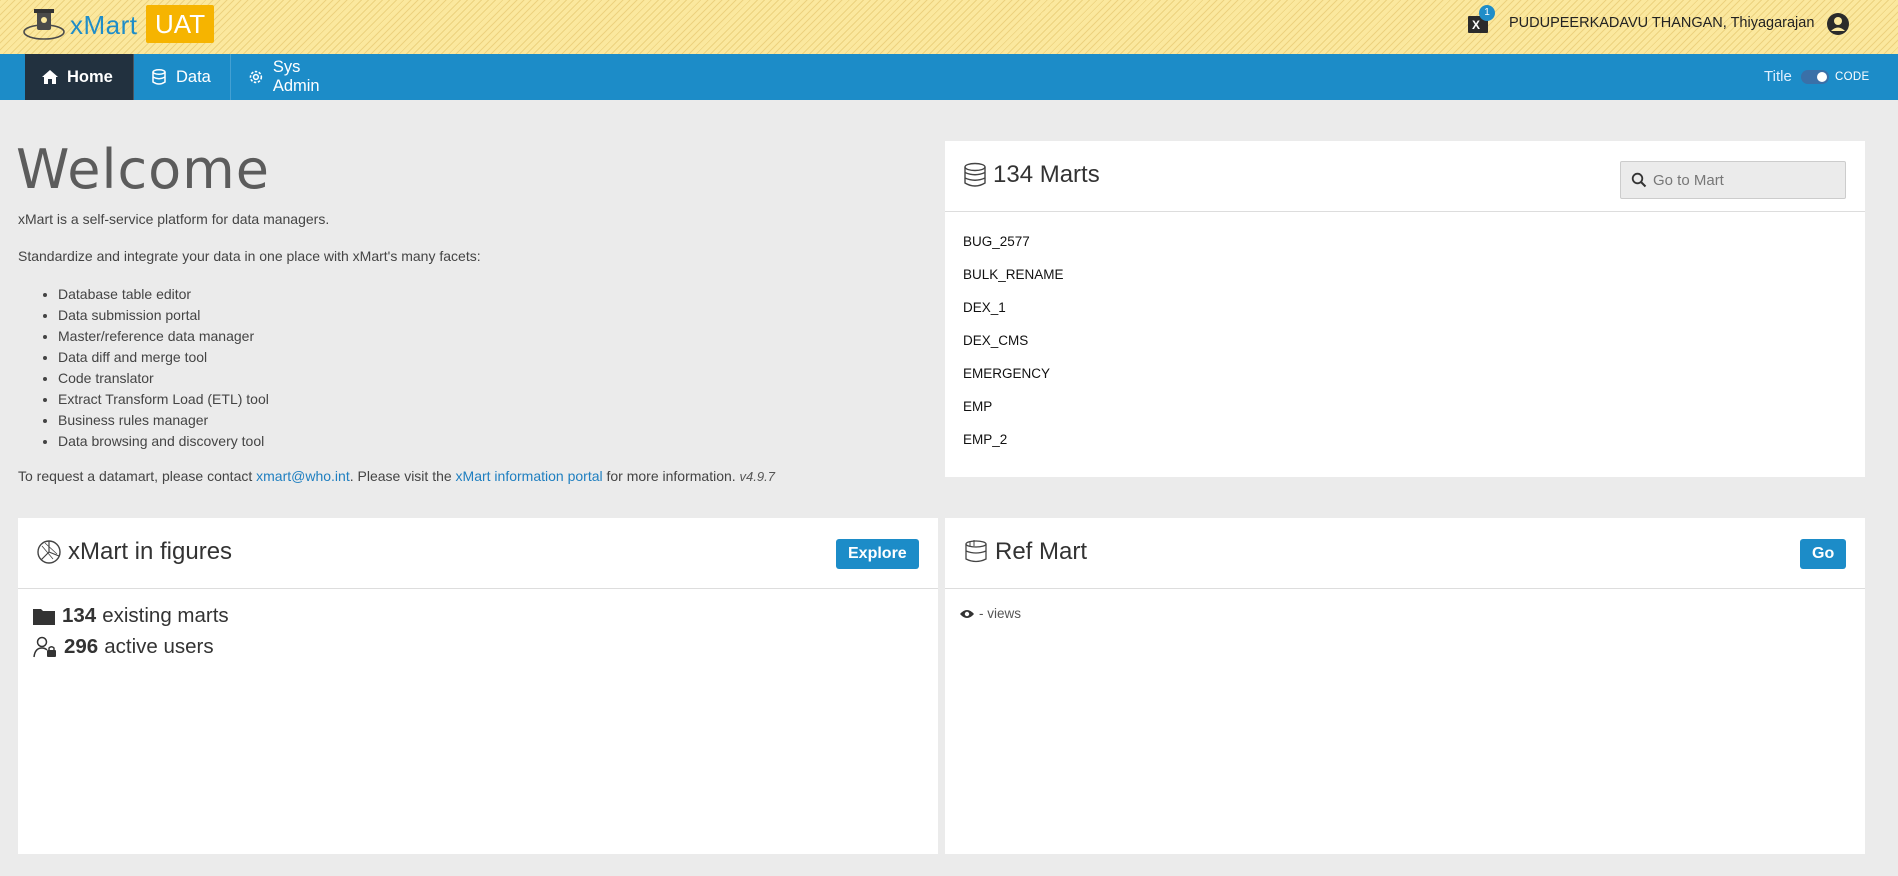  I want to click on mart-list-item: BUG_2577, so click(1013, 249).